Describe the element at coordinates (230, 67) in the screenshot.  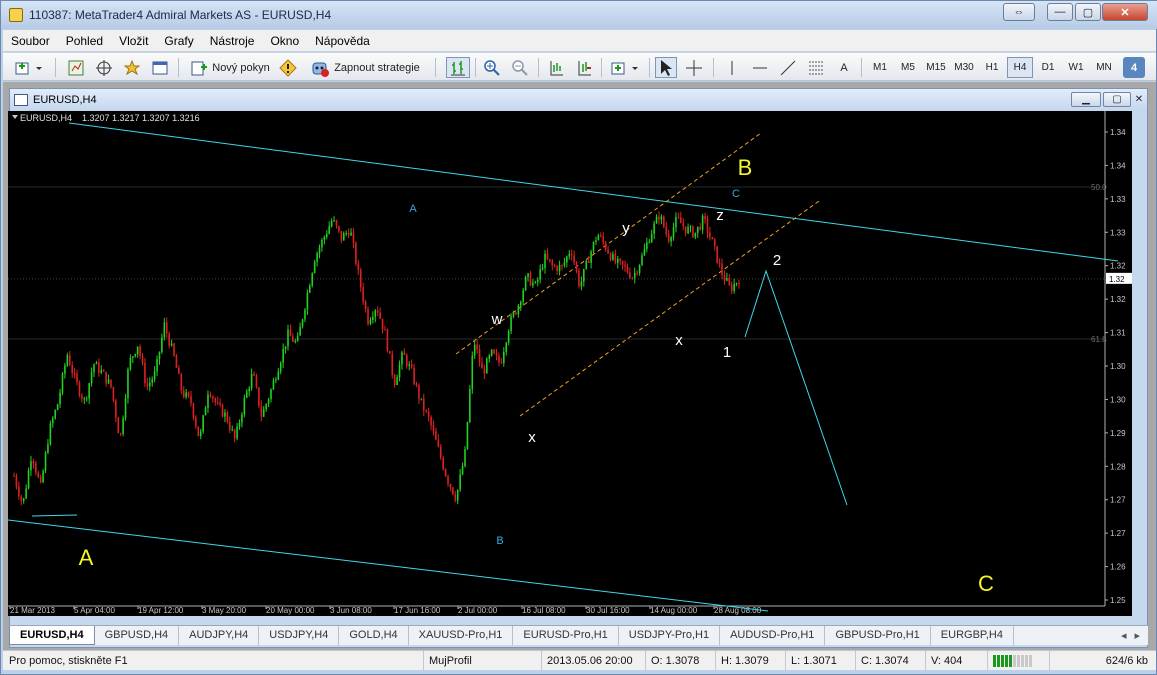
I see `new-order-button: Nový pokyn` at that location.